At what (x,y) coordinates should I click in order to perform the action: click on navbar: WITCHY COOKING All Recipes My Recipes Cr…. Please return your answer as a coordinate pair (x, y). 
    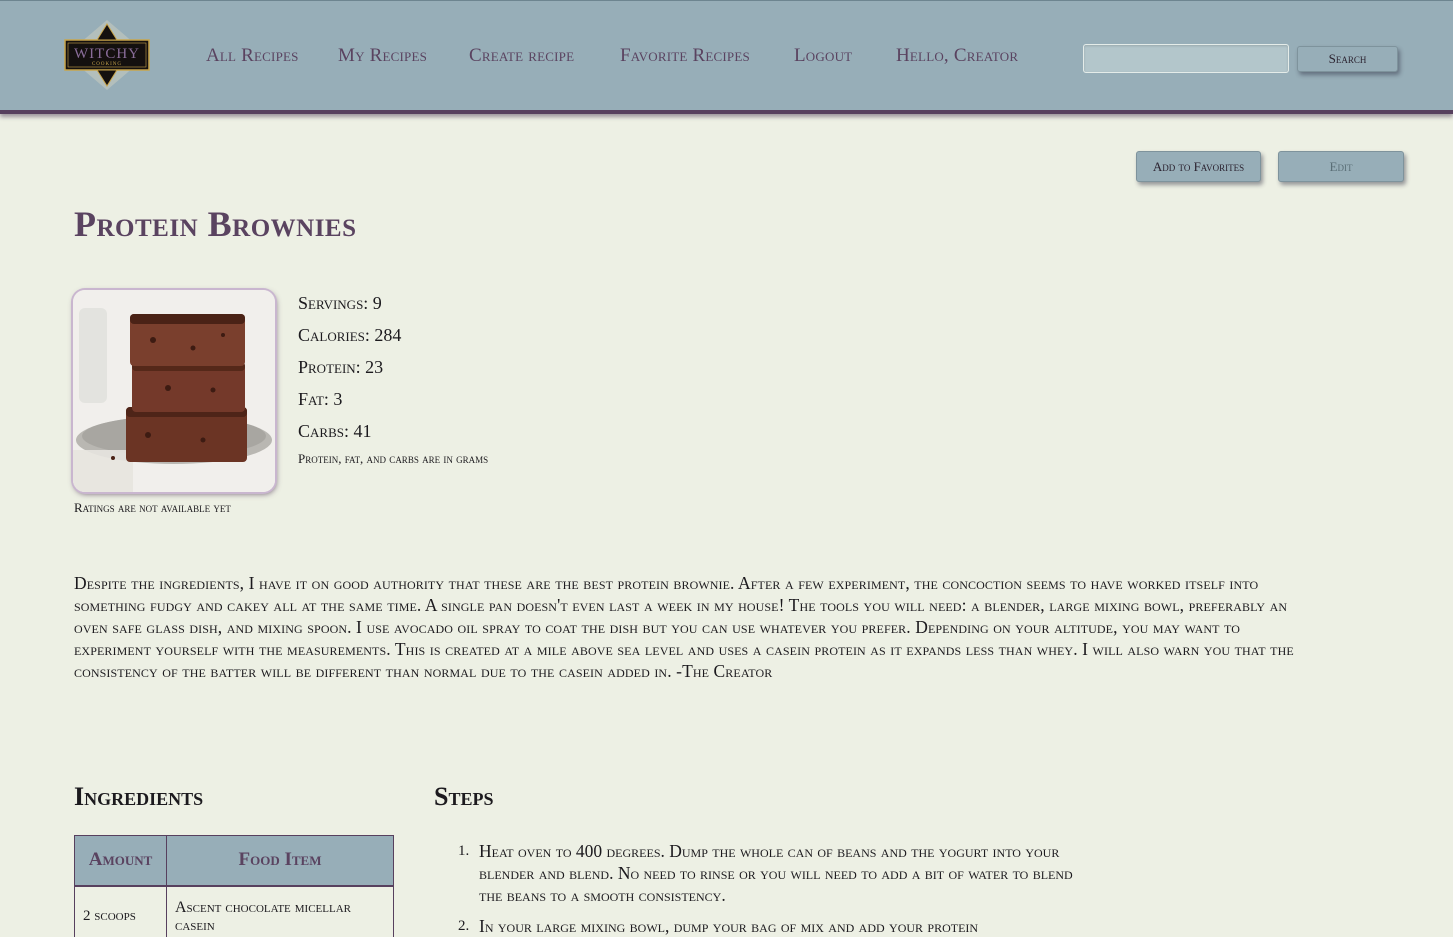
    Looking at the image, I should click on (726, 57).